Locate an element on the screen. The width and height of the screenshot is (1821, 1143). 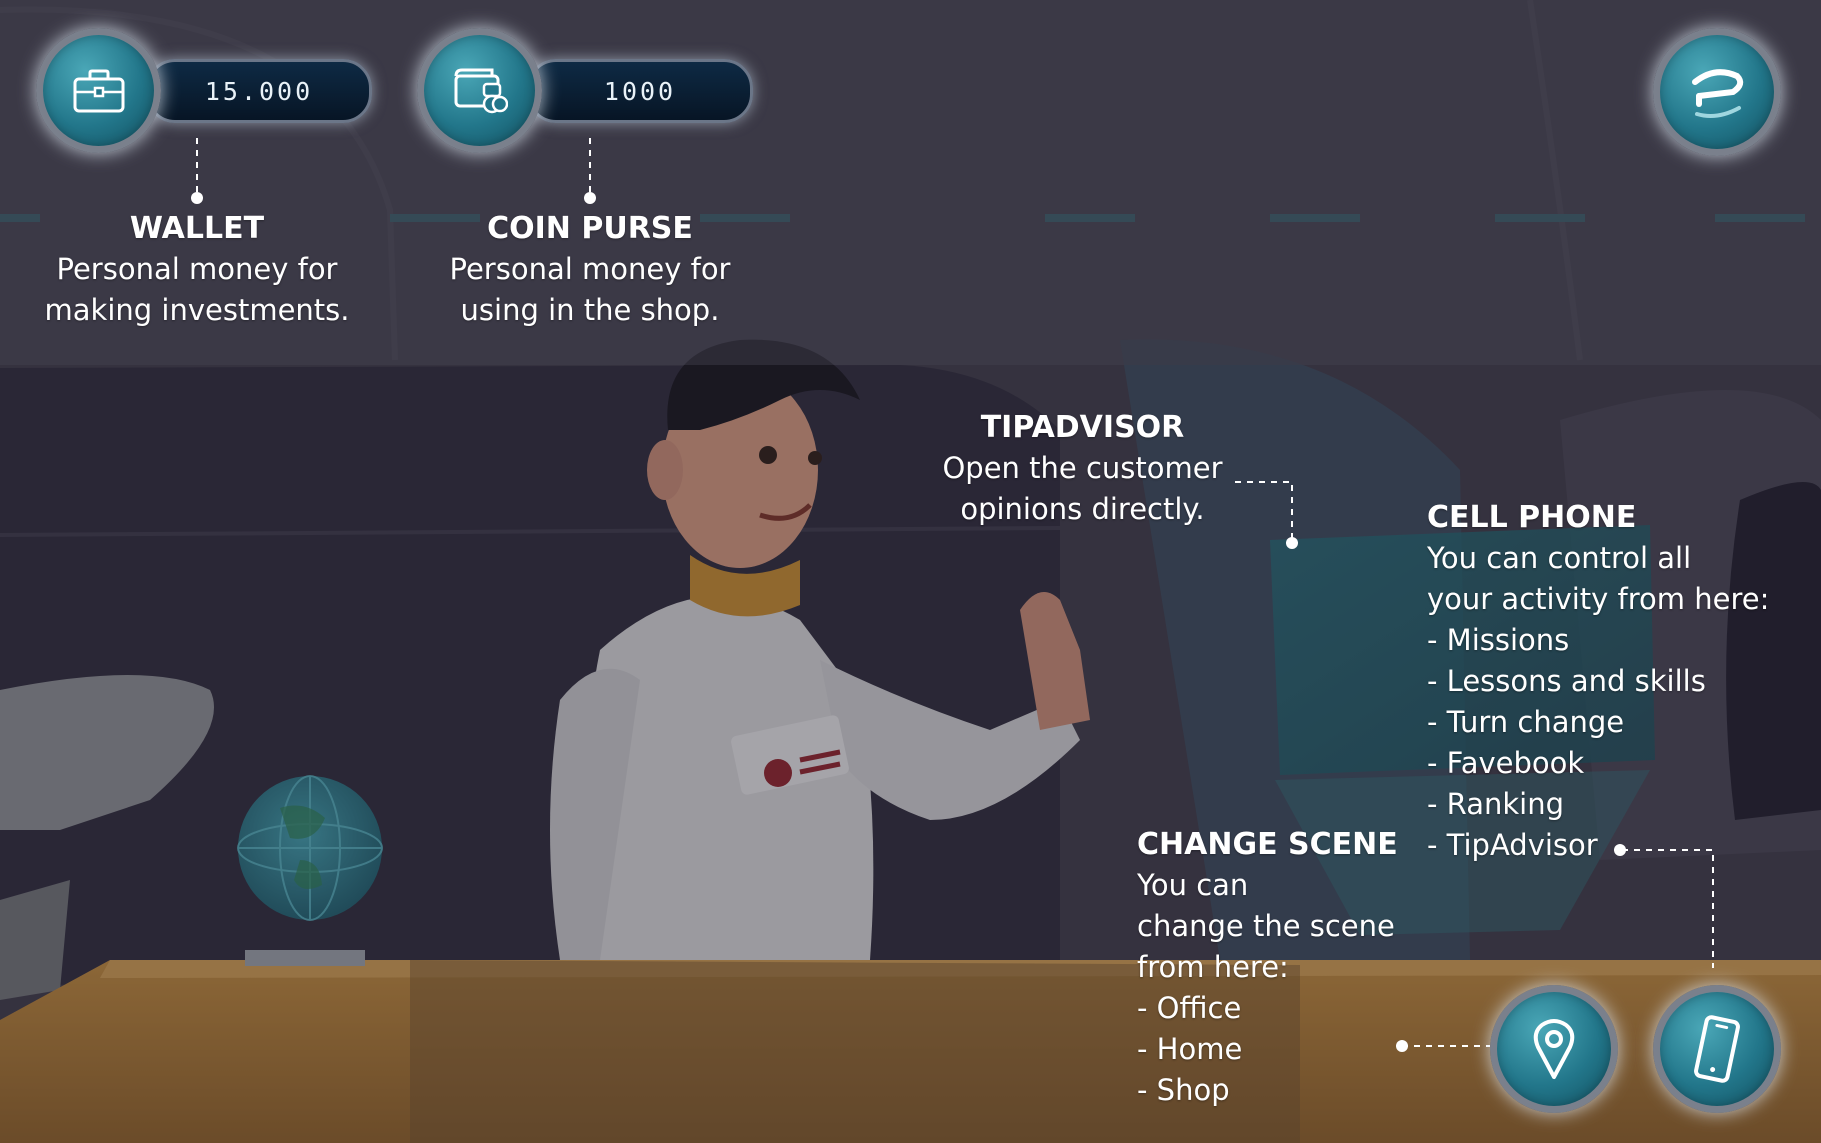
coin-purse-balance: 1000 is located at coordinates (640, 91).